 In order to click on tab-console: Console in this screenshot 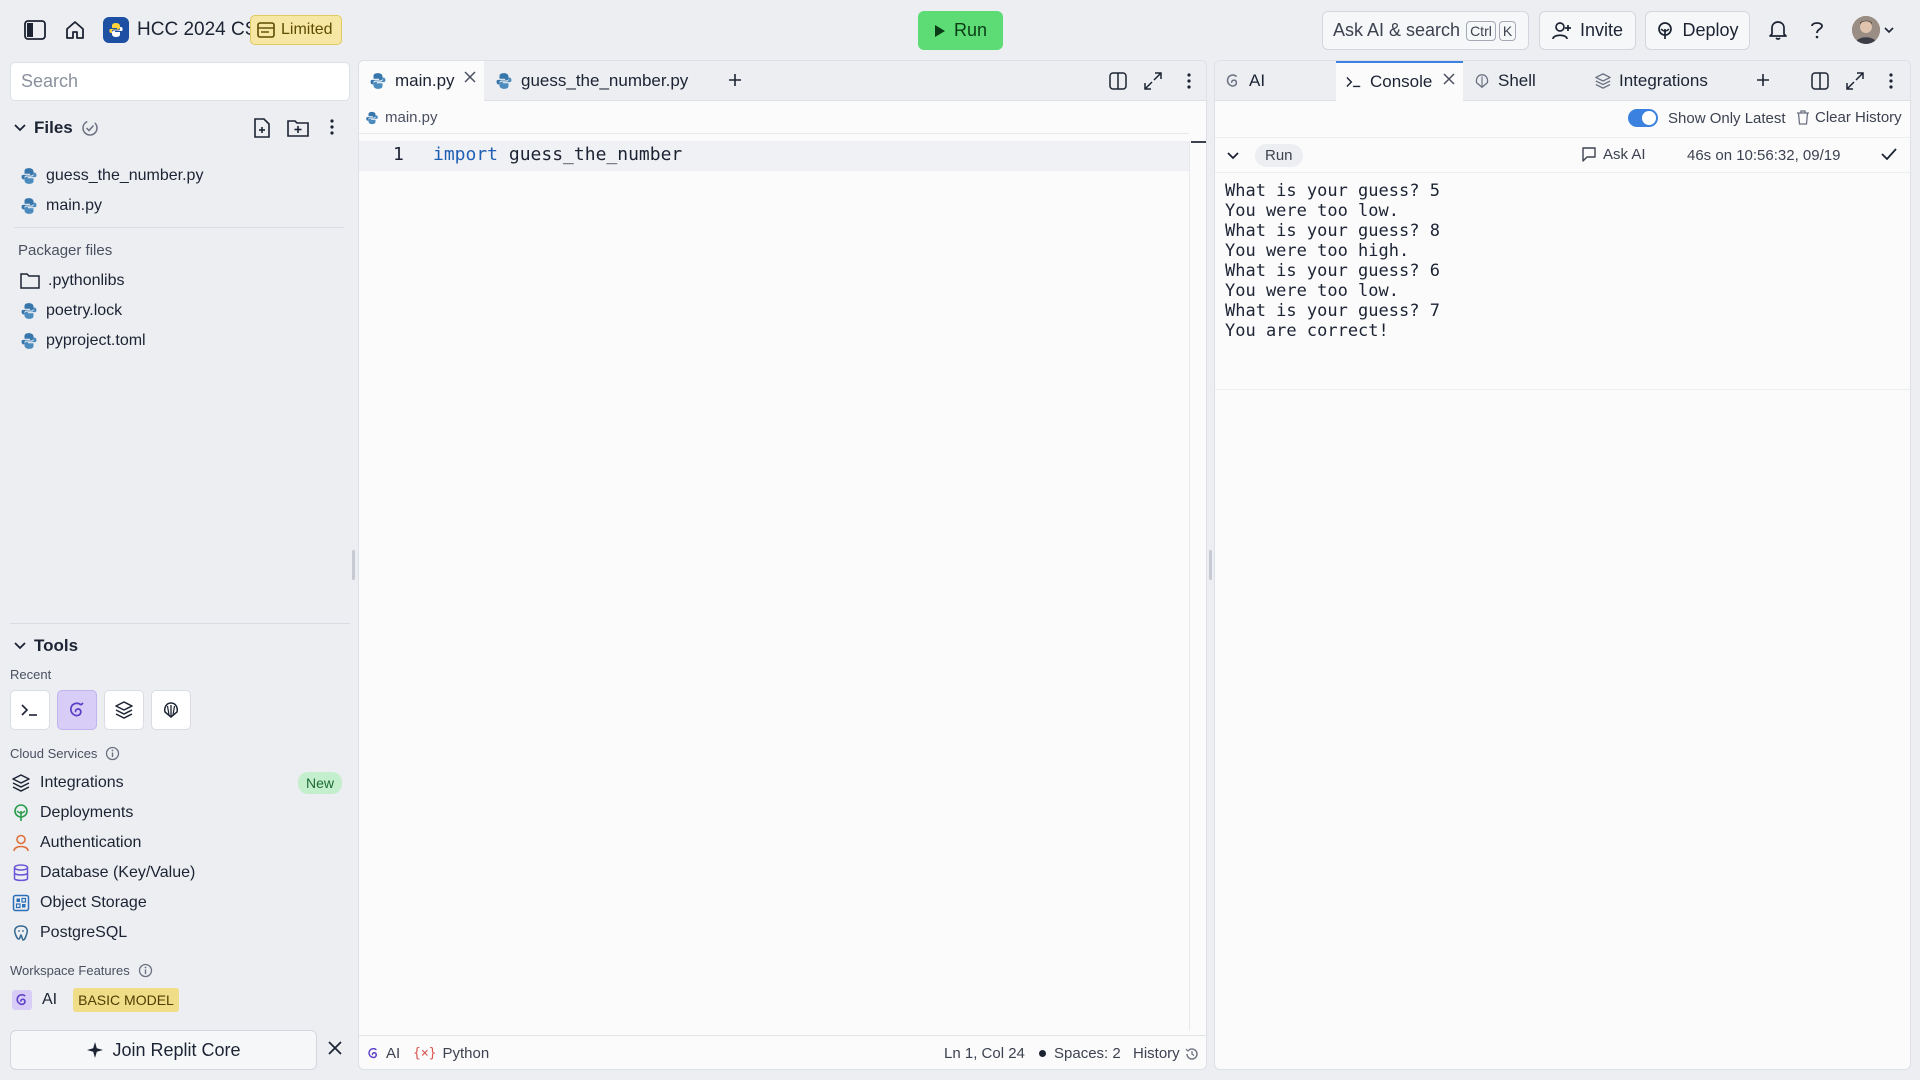, I will do `click(1399, 81)`.